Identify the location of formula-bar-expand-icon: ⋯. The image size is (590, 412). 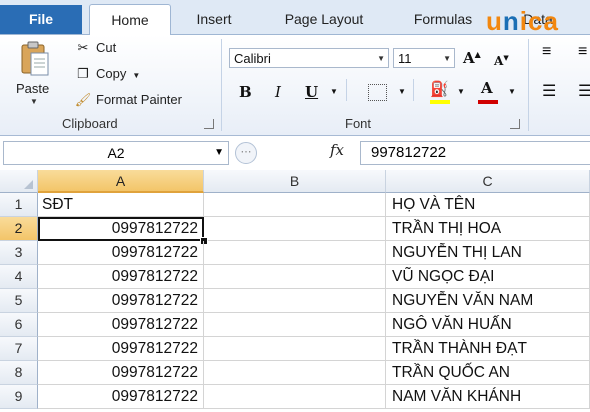
(246, 153).